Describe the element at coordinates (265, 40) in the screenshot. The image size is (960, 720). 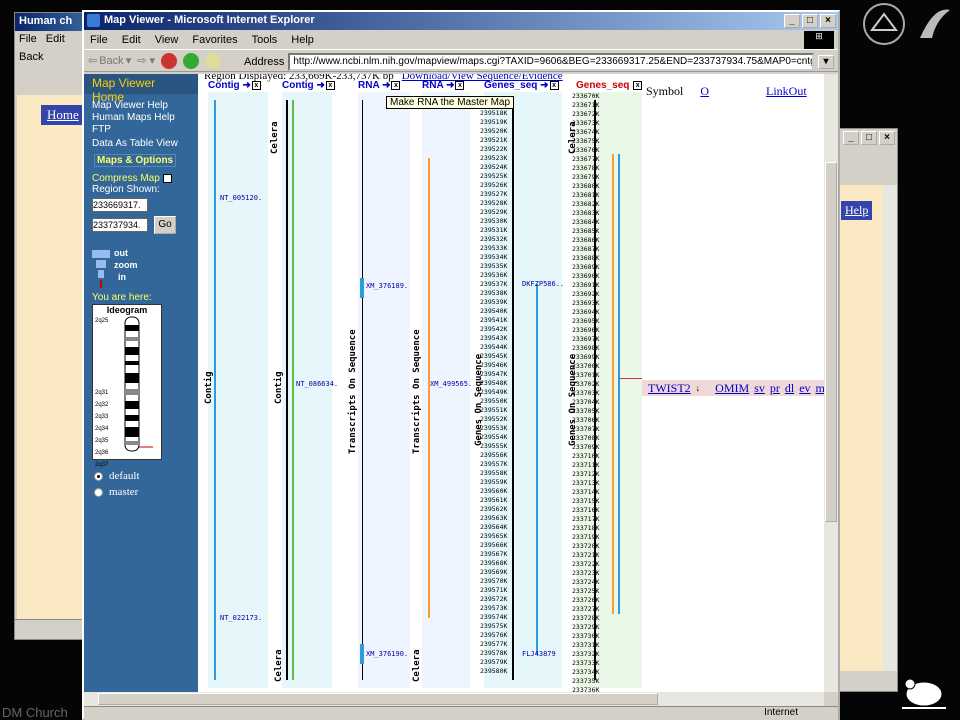
I see `menu-tools: Tools` at that location.